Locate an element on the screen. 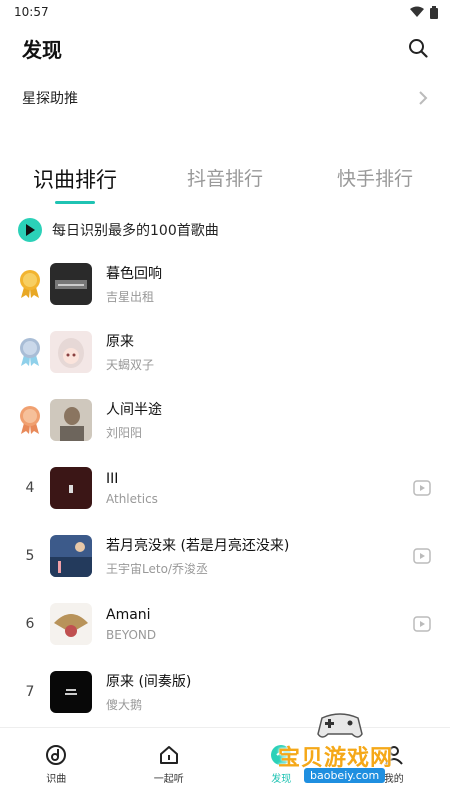 Image resolution: width=450 pixels, height=800 pixels. song-title: 人间半途 is located at coordinates (134, 410).